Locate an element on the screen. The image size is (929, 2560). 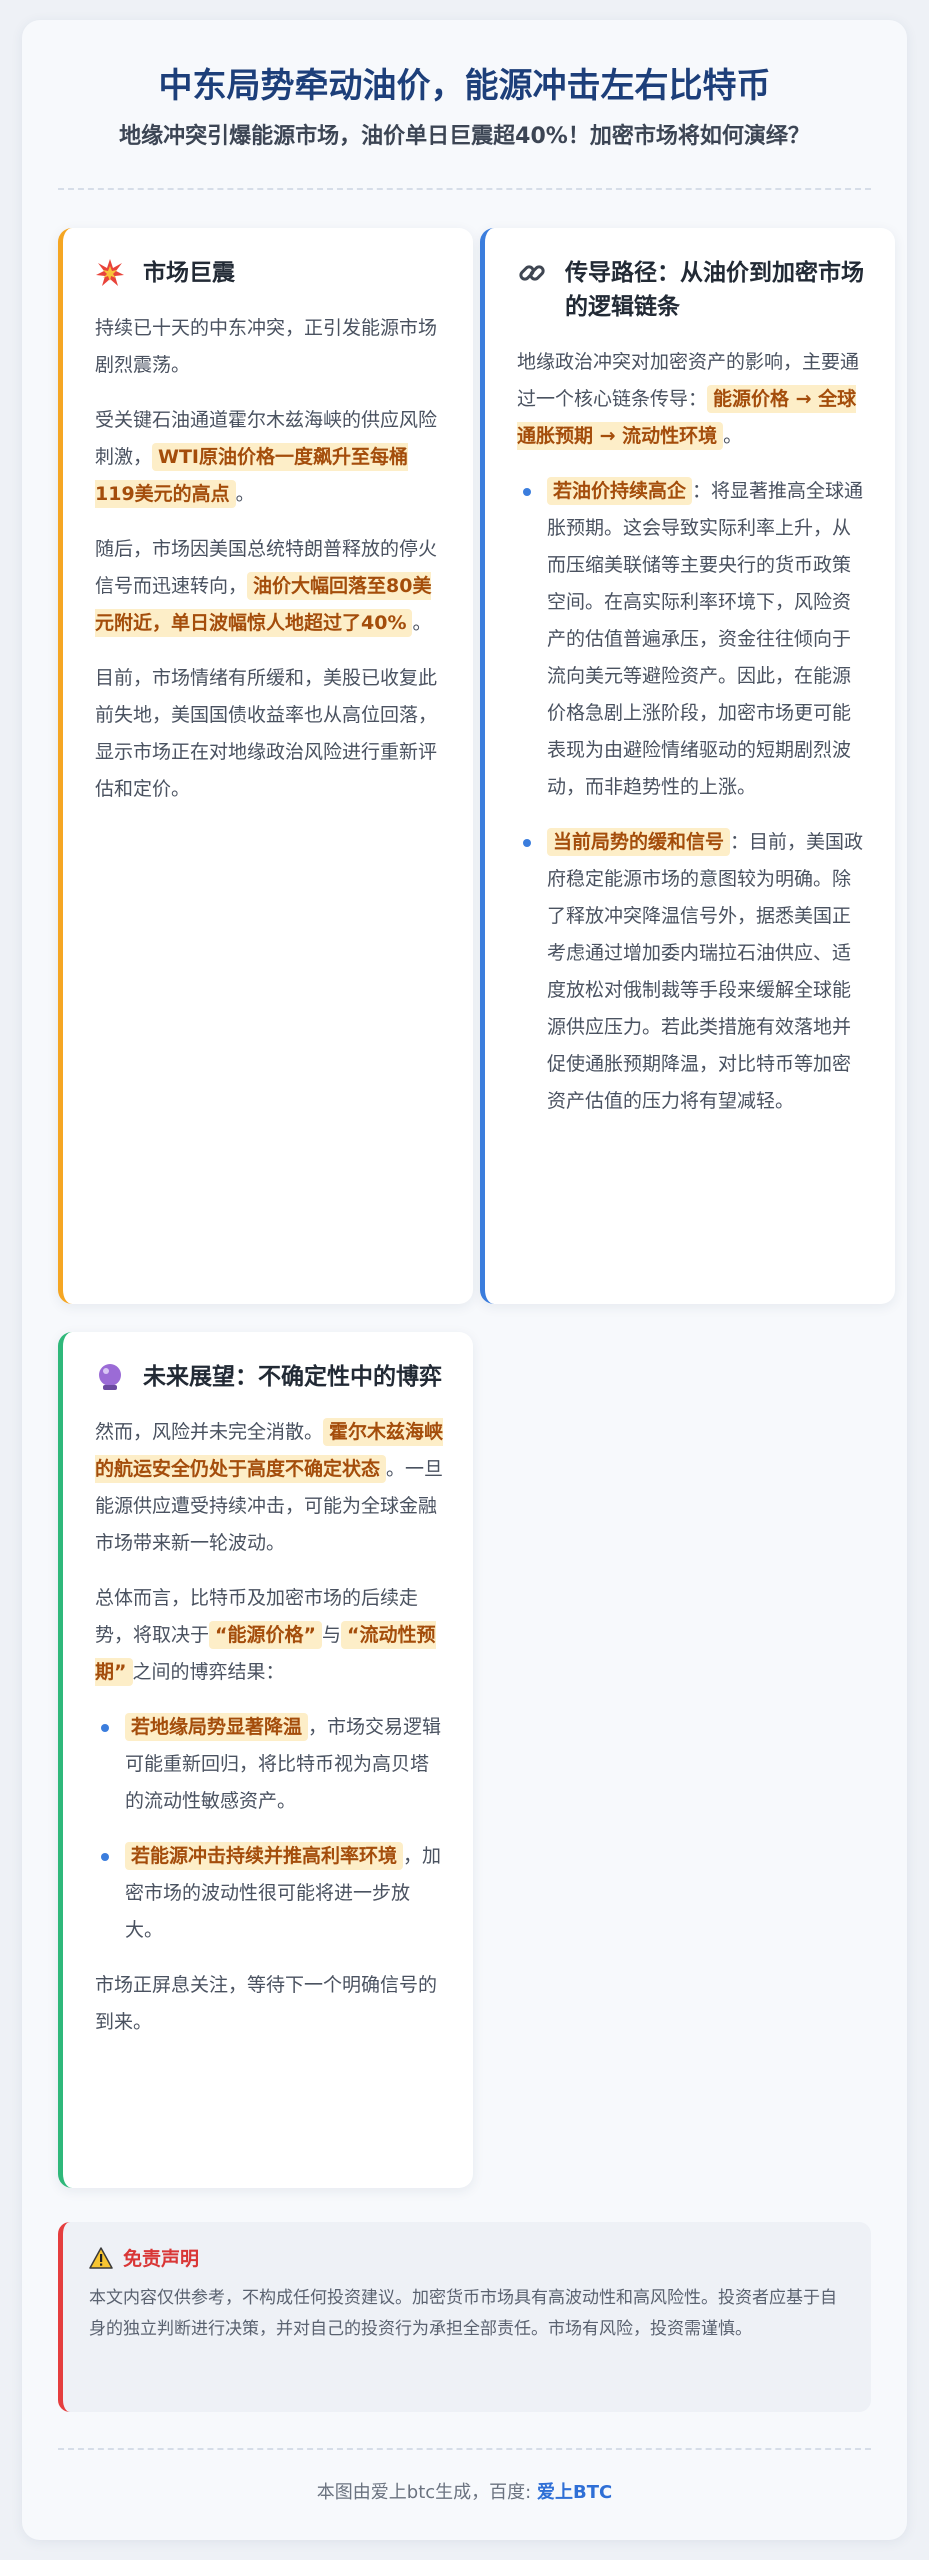
disclaimer-header: 免责声明 is located at coordinates (468, 2257).